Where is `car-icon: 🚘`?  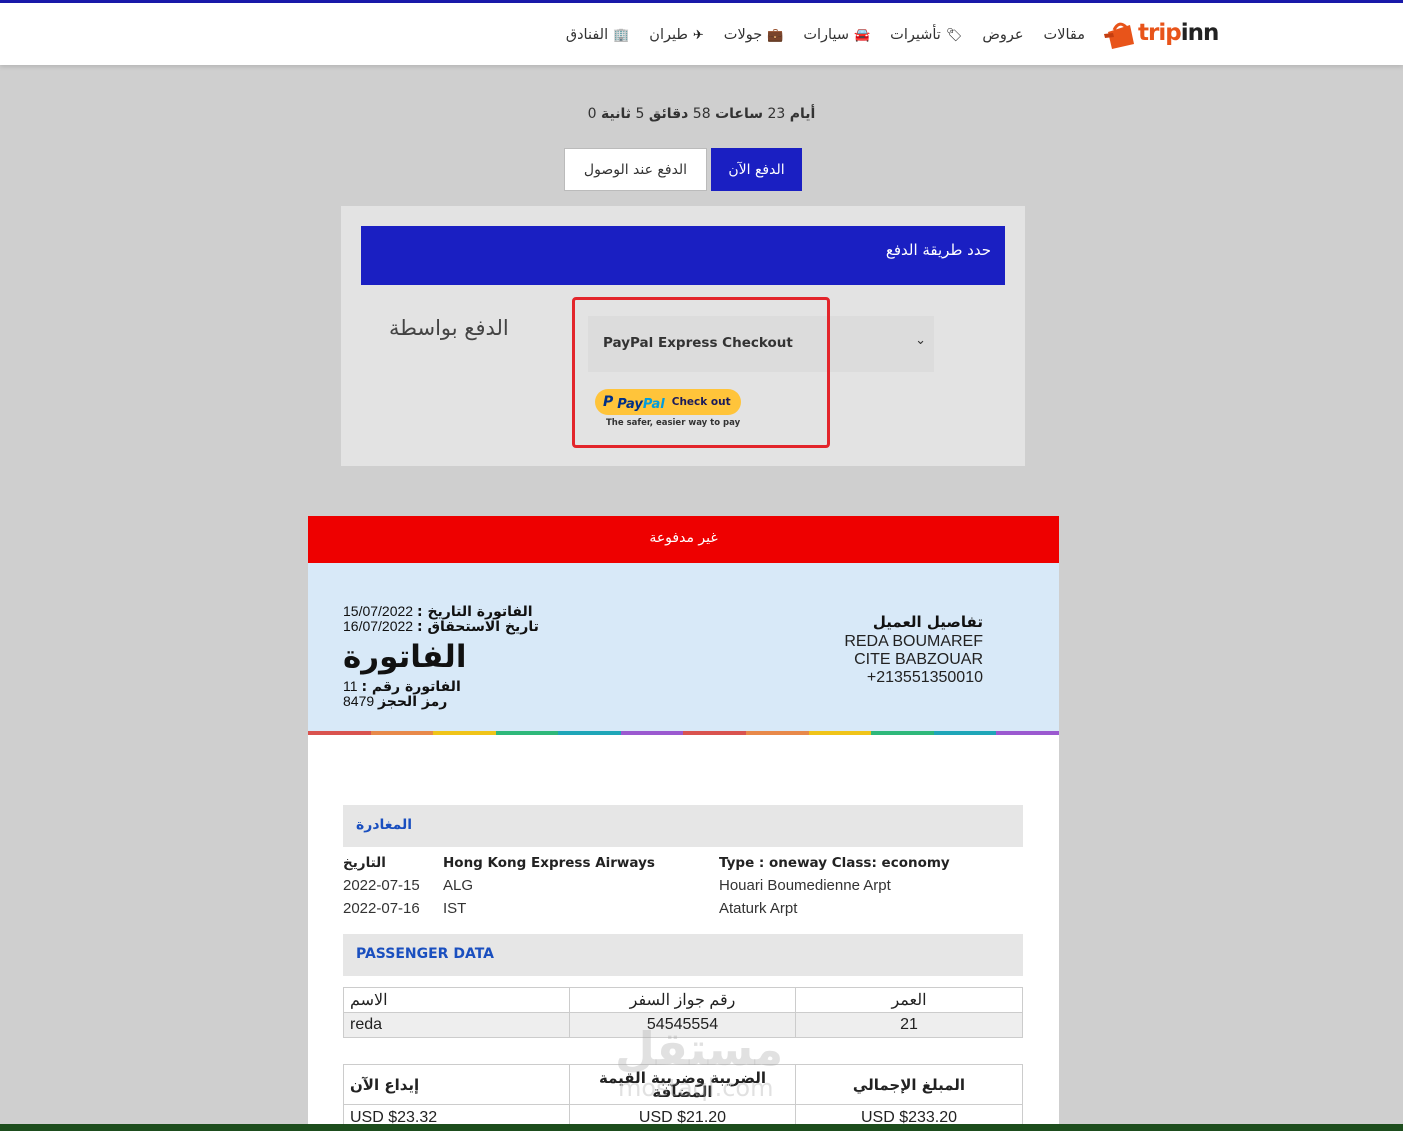
car-icon: 🚘 is located at coordinates (862, 35).